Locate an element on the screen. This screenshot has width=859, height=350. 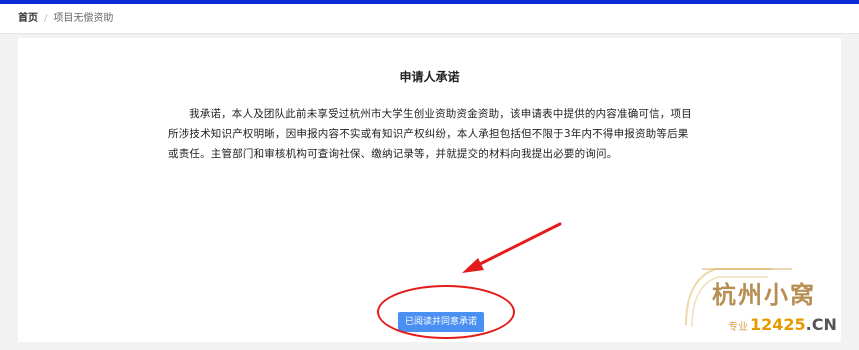
watermark-site: 专业 12425.CN is located at coordinates (782, 324).